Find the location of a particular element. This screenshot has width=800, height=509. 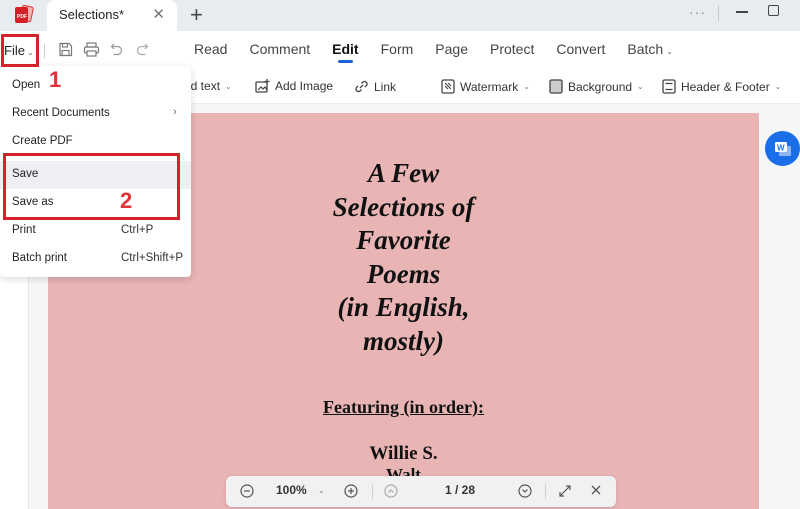

quick-access-divider is located at coordinates (44, 51).